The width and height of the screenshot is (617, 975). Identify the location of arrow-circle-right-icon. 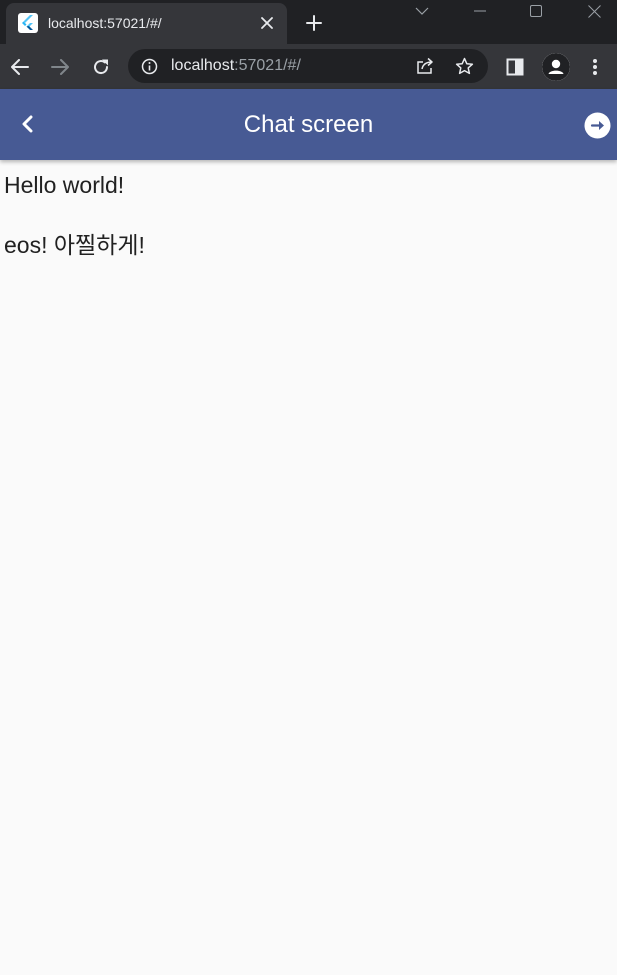
(597, 125).